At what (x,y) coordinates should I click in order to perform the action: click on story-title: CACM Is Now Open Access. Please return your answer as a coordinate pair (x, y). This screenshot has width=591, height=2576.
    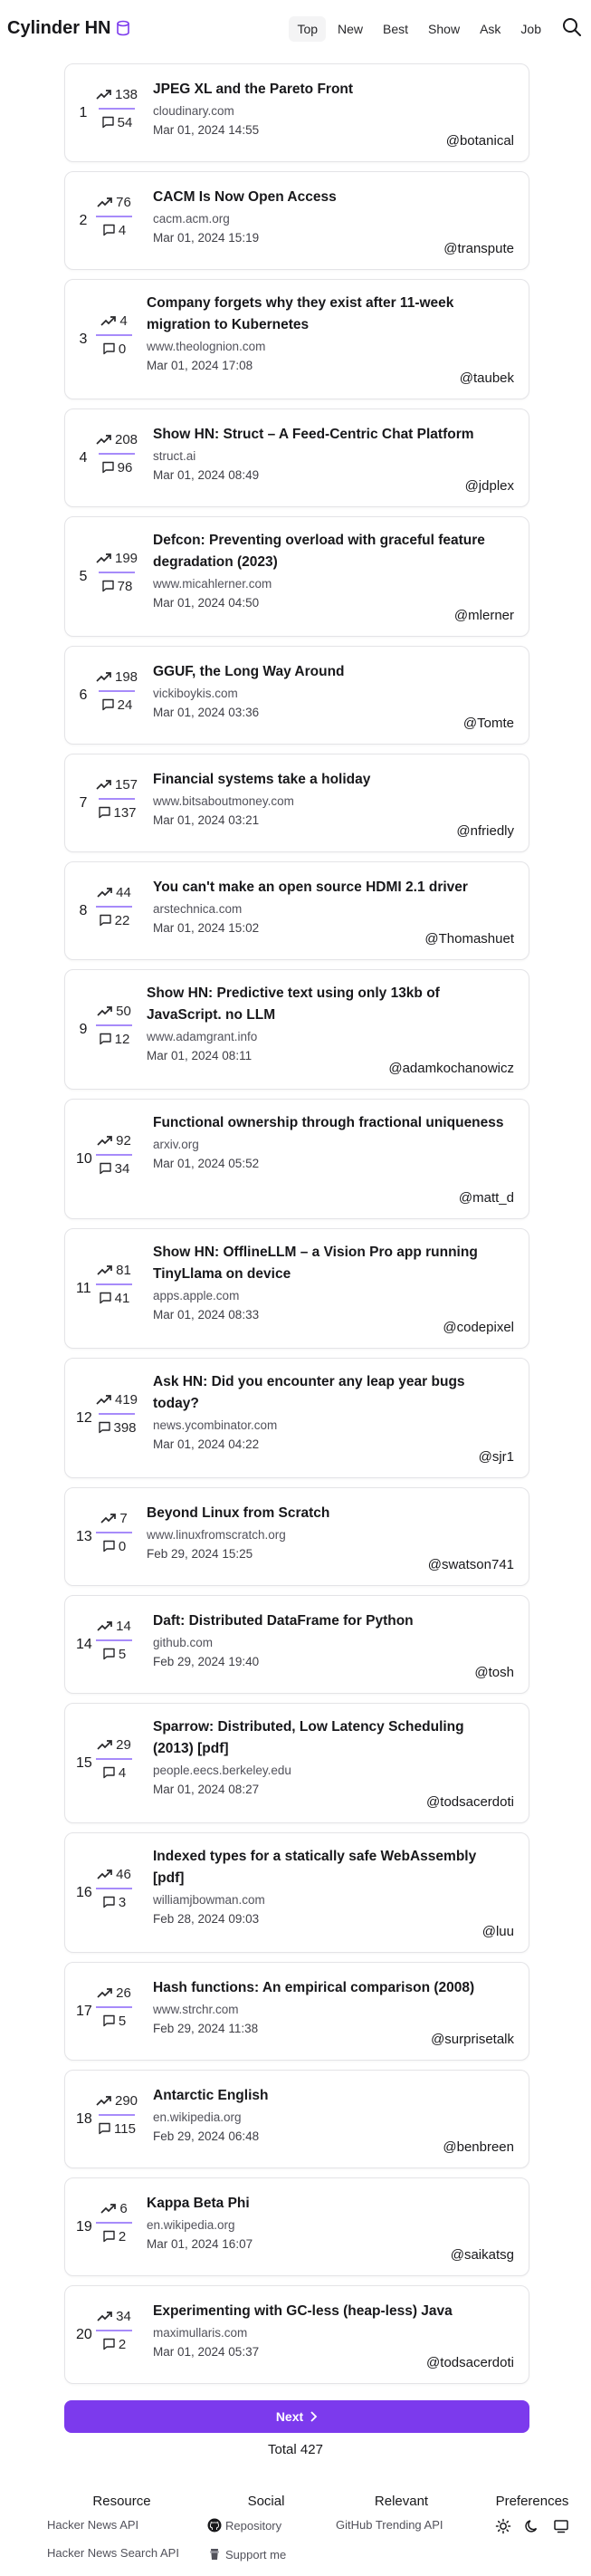
    Looking at the image, I should click on (329, 197).